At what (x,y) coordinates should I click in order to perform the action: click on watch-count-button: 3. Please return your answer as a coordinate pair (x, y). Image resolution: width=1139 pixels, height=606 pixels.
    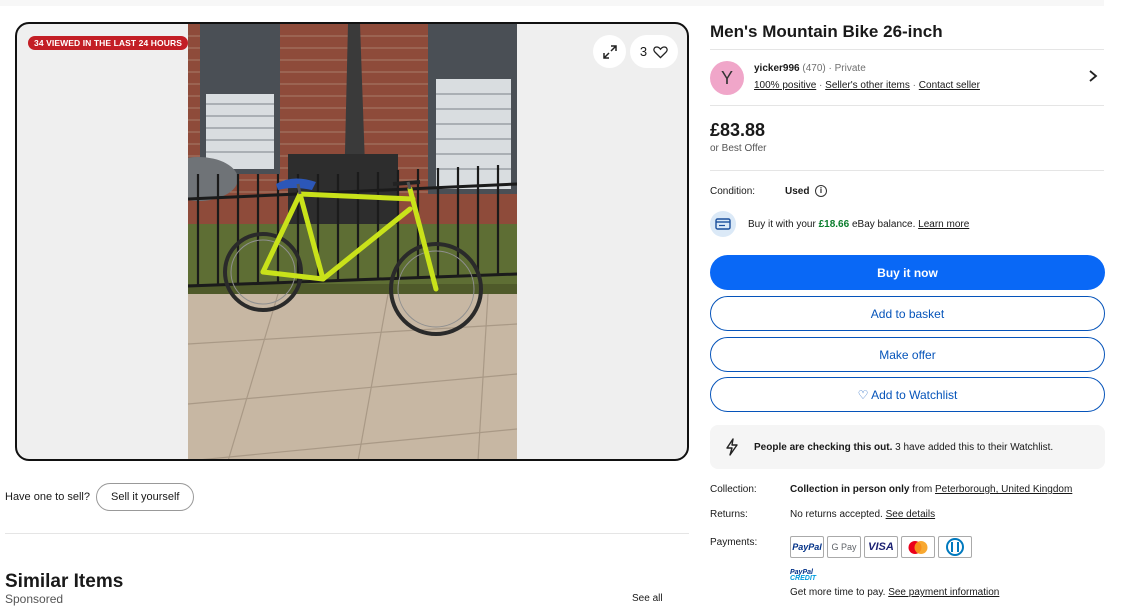
    Looking at the image, I should click on (654, 51).